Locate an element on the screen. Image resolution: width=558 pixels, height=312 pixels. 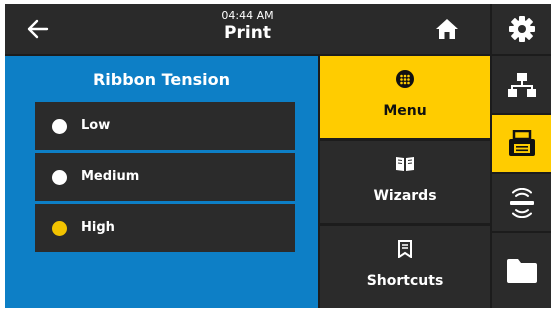
option-label: High is located at coordinates (98, 227).